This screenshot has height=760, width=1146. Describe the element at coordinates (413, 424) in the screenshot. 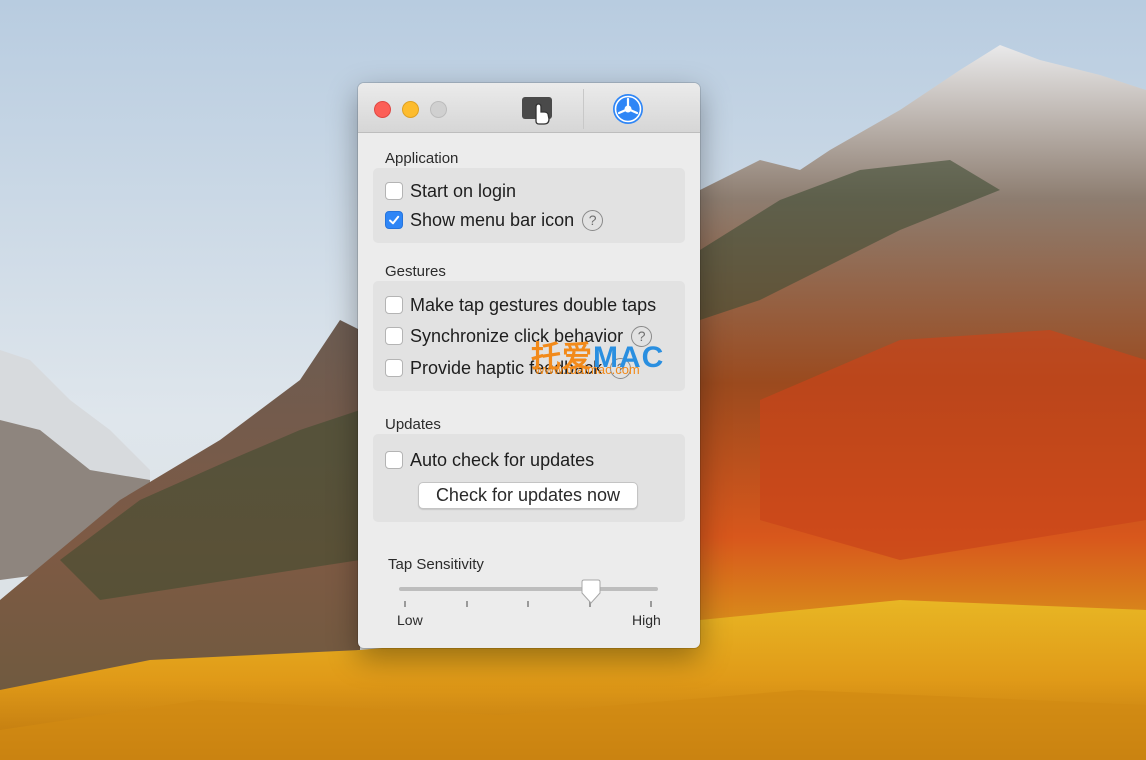

I see `section-label-updates: Updates` at that location.